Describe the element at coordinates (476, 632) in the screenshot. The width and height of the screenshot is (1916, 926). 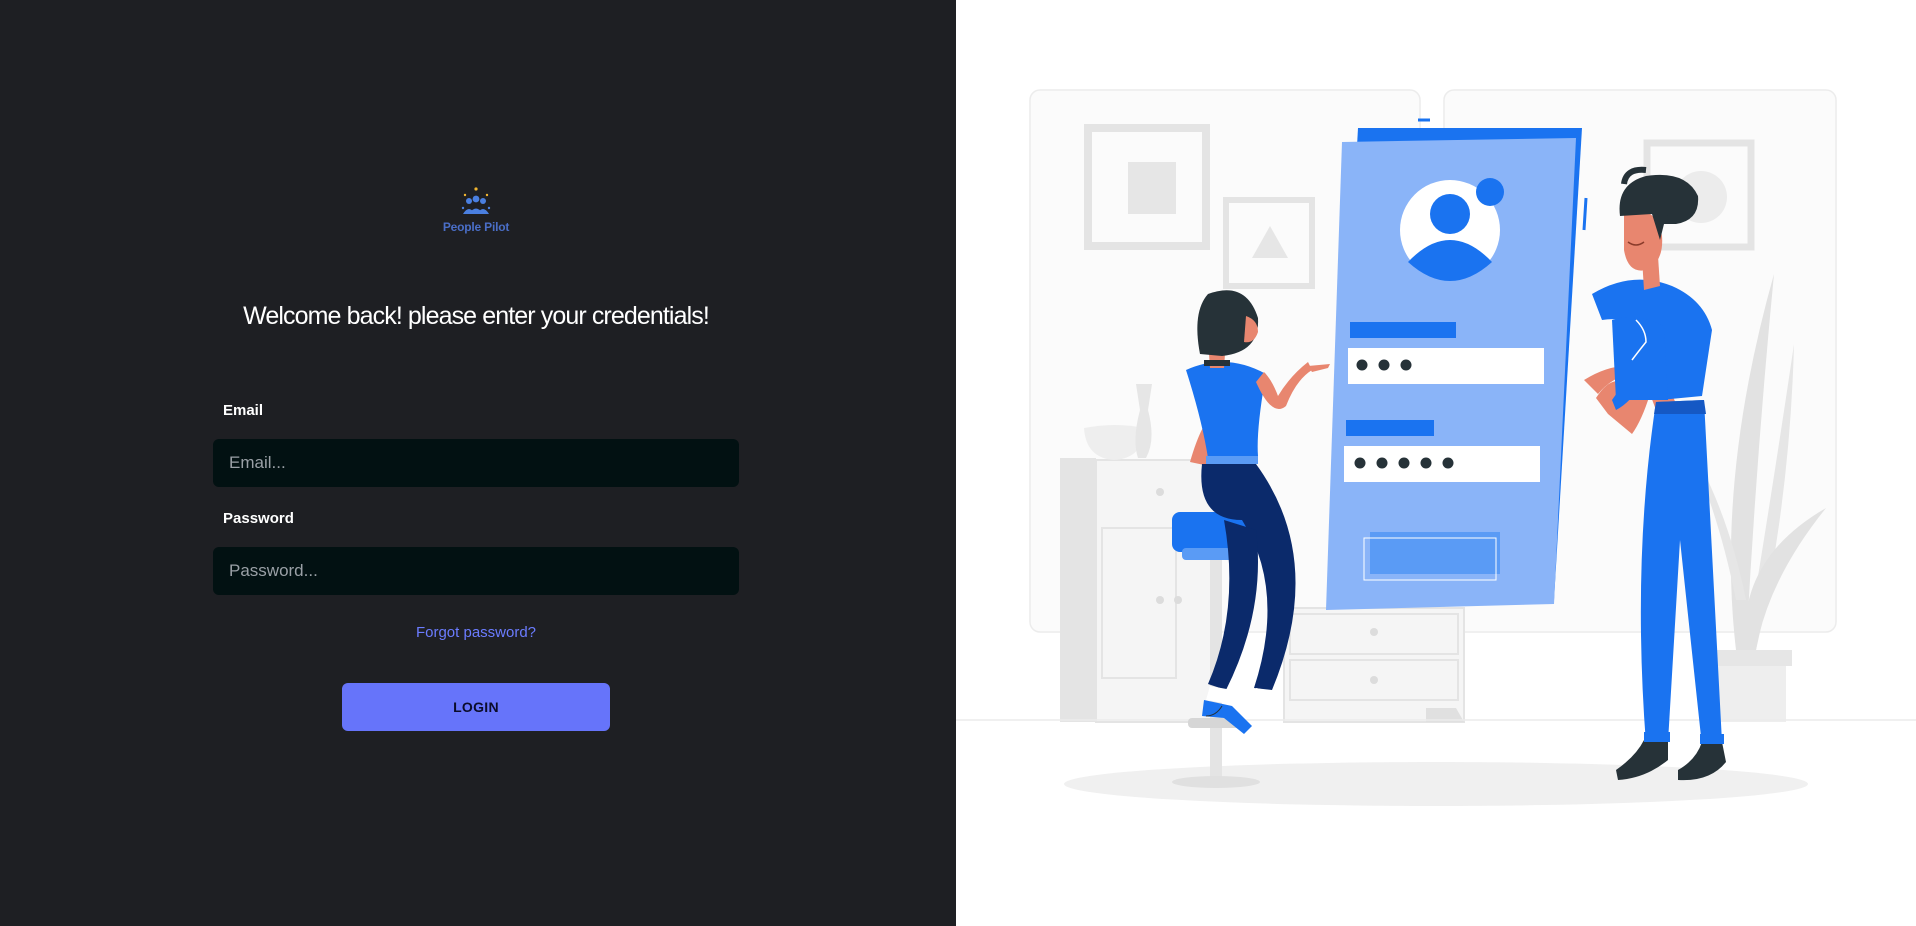
I see `forgot-password-link: Forgot password?` at that location.